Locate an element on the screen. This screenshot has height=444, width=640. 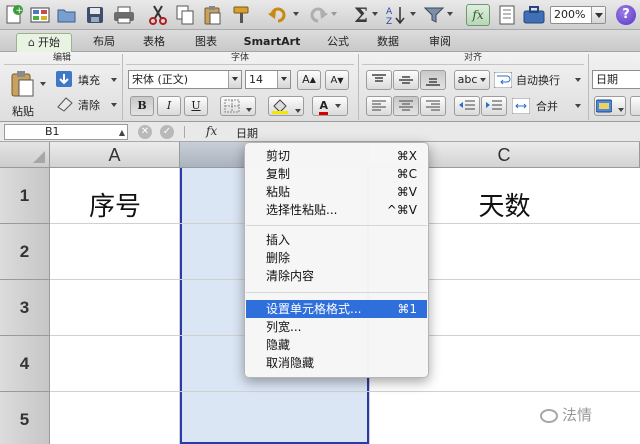
menu-item-label: 插入 is located at coordinates (278, 240).